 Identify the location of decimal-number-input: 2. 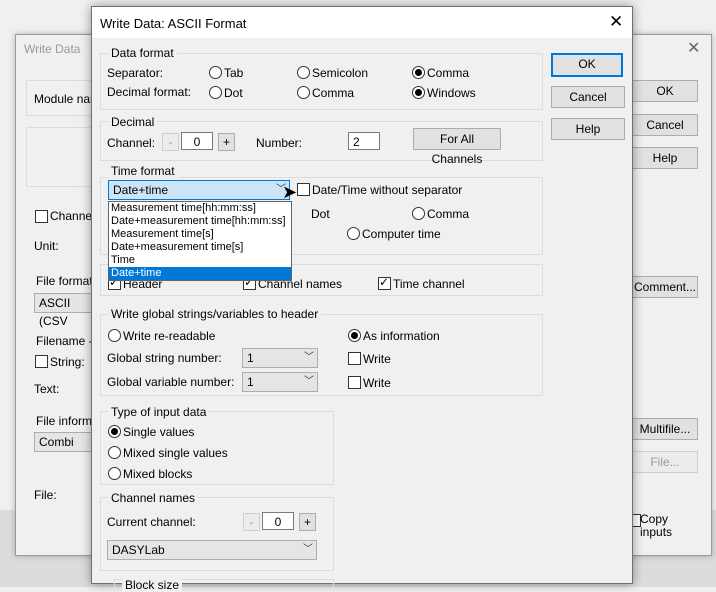
(364, 141).